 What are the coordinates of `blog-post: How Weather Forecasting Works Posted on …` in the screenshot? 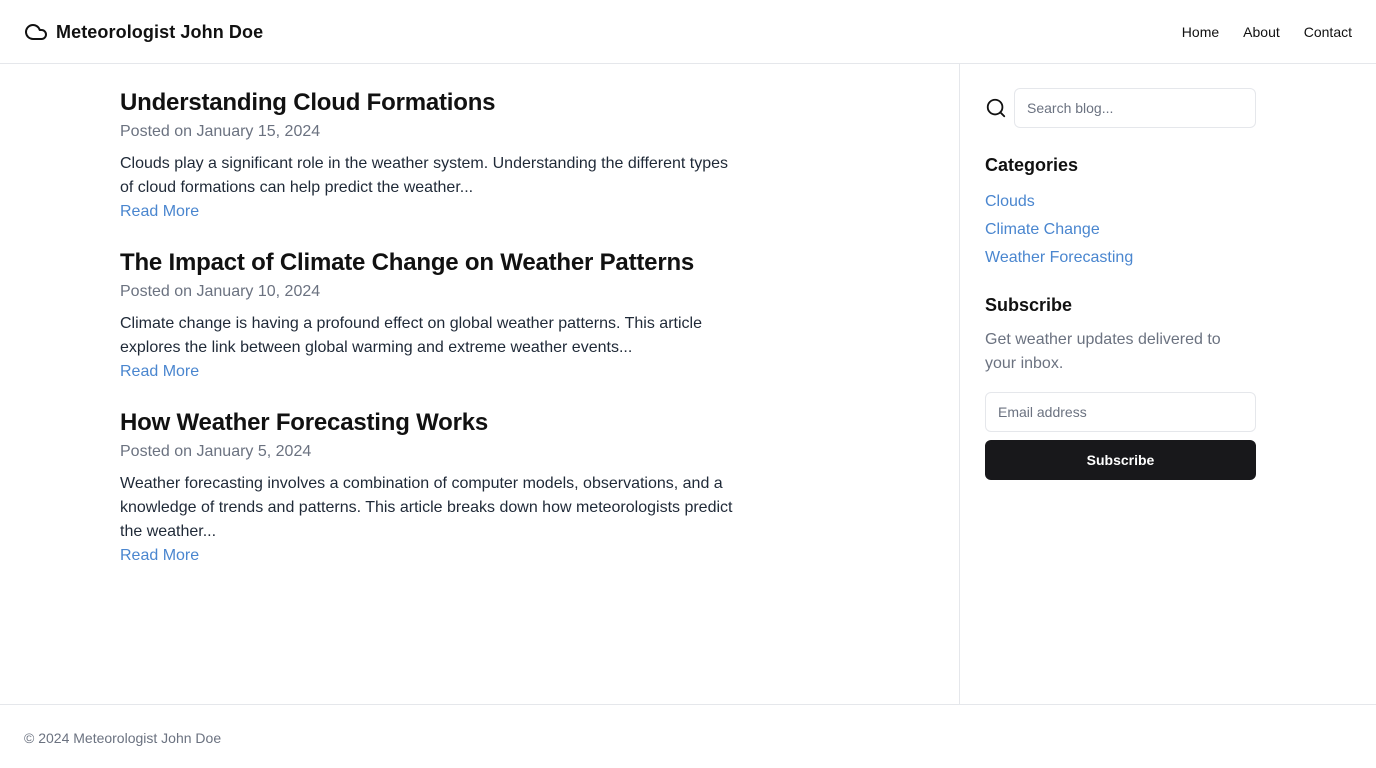 It's located at (430, 488).